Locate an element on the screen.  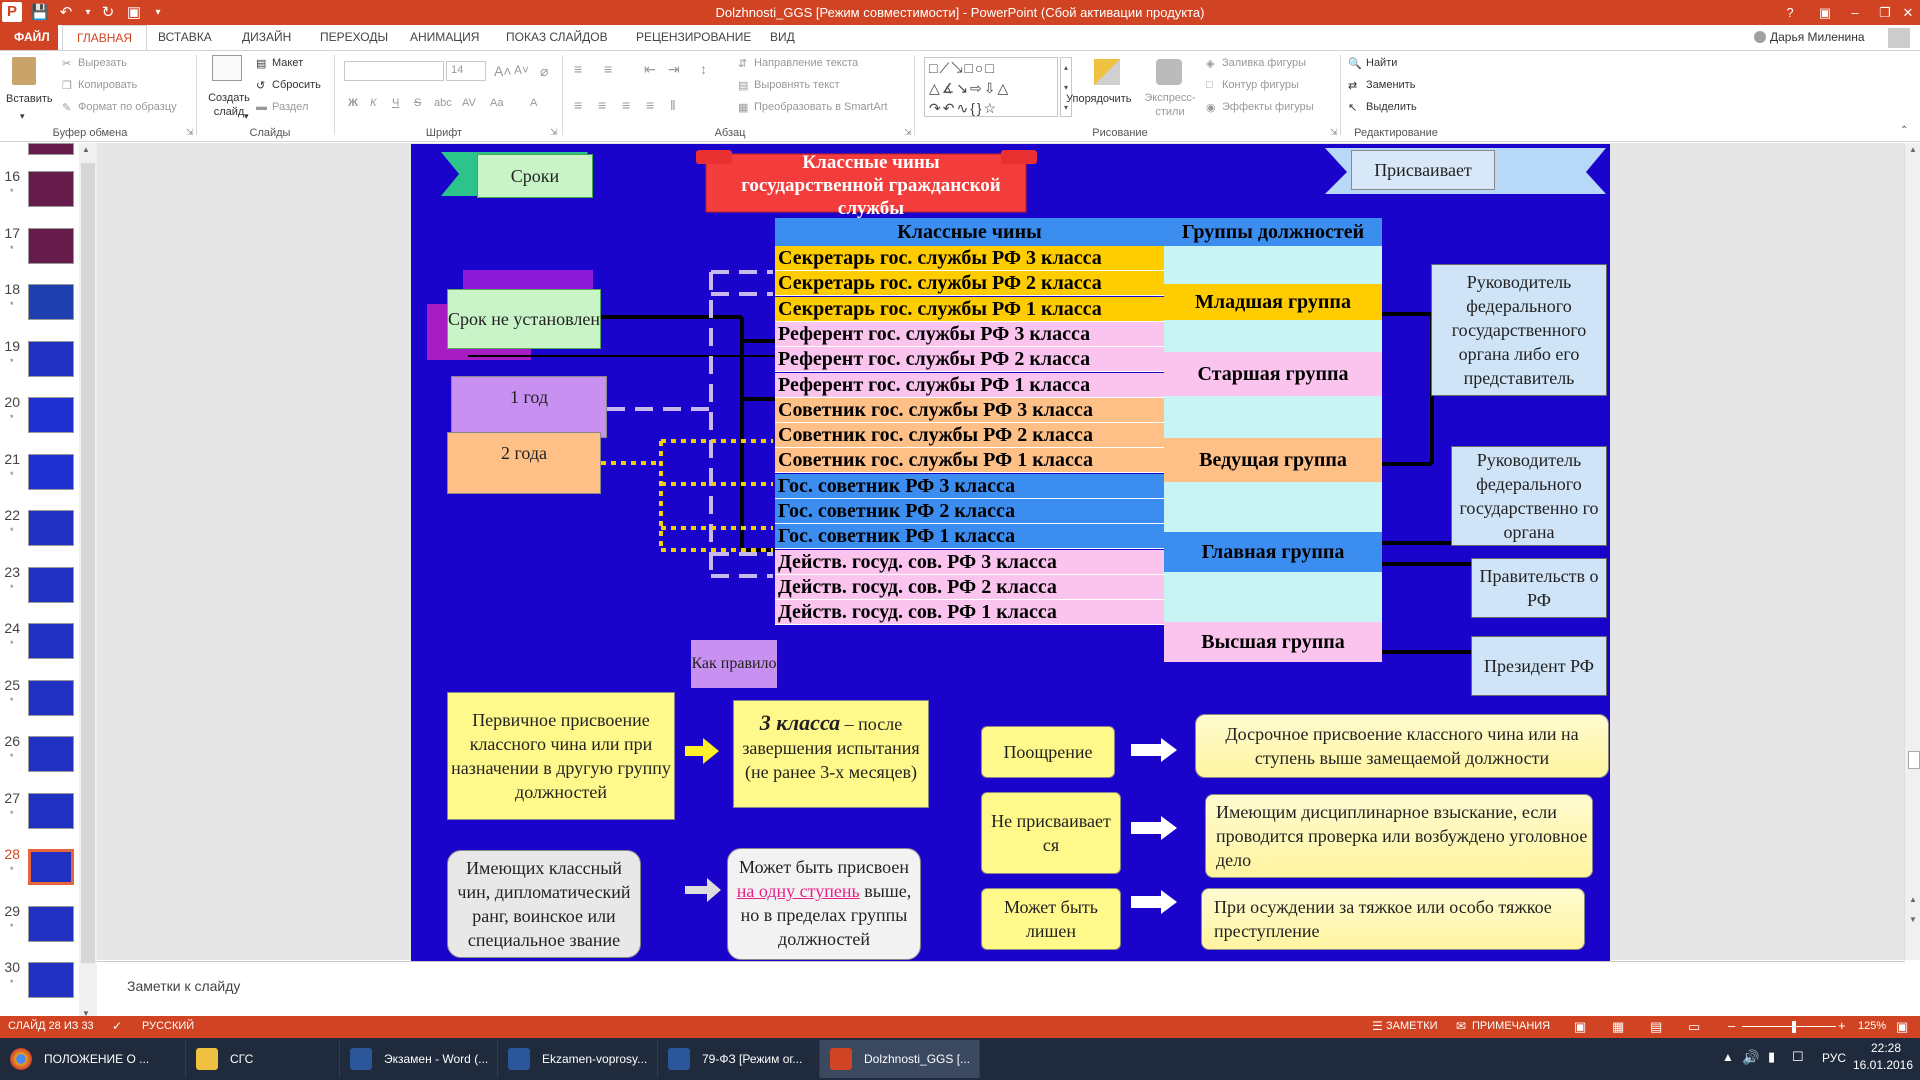
smartart-button: Преобразовать в SmartArt is located at coordinates (820, 107).